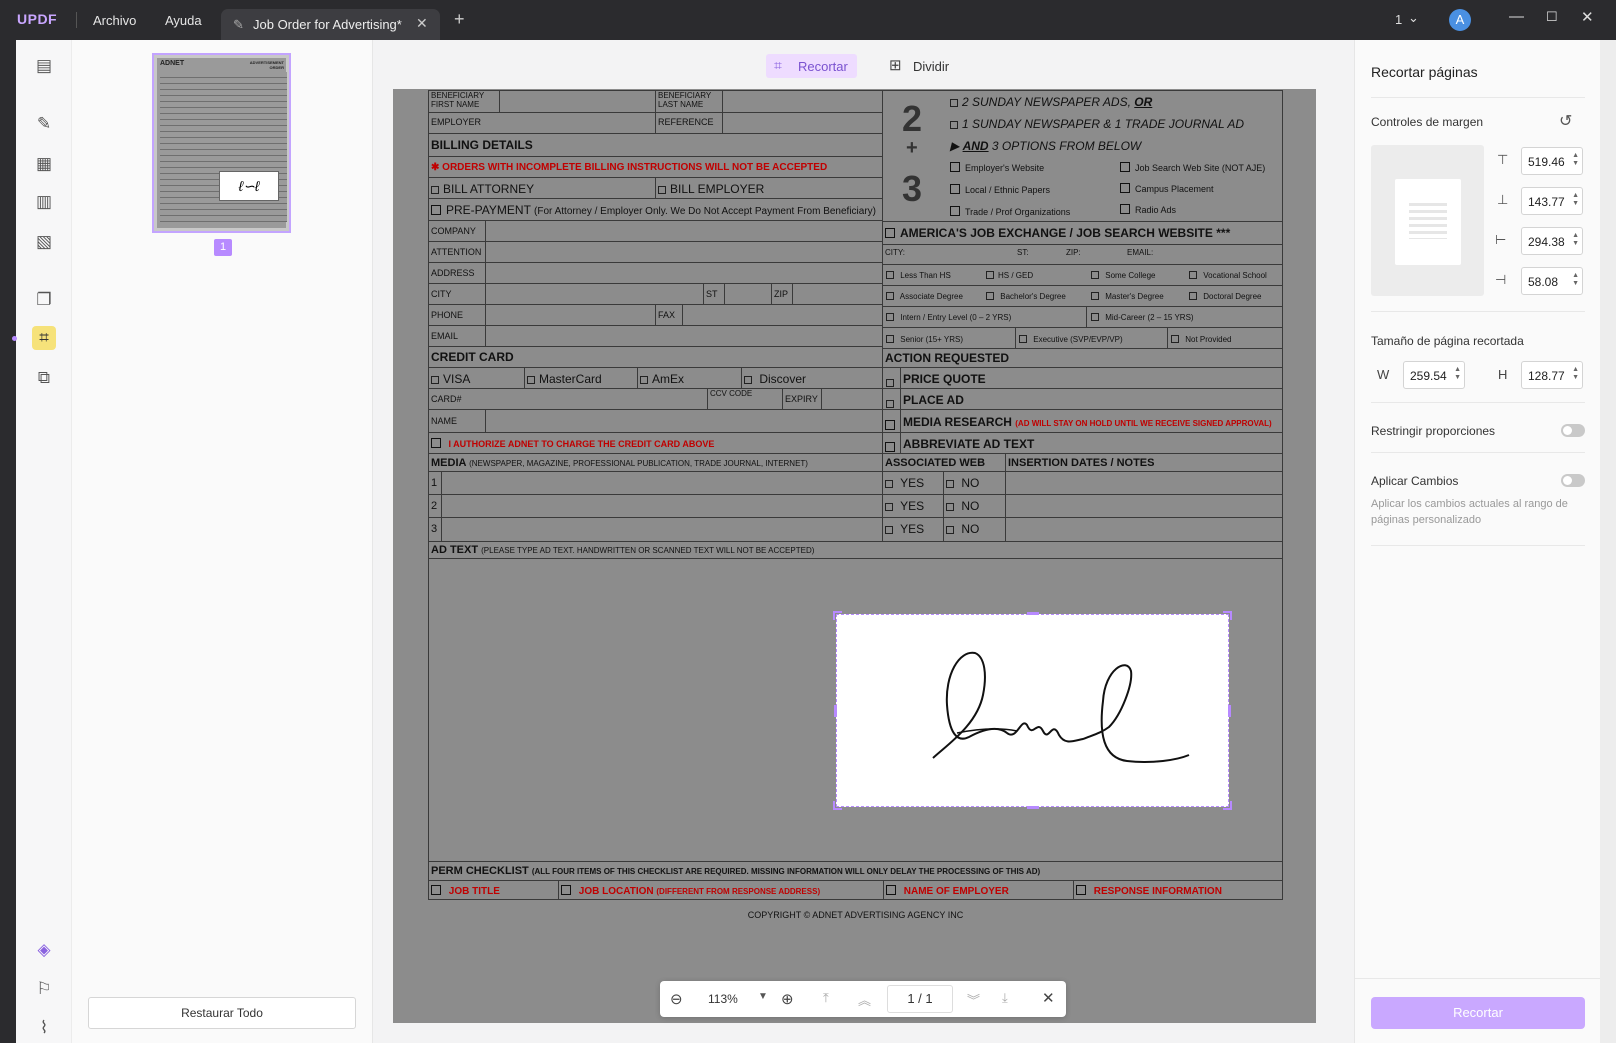 The image size is (1616, 1043). Describe the element at coordinates (1552, 241) in the screenshot. I see `left-margin-input: 294.38 ▲ ▼` at that location.